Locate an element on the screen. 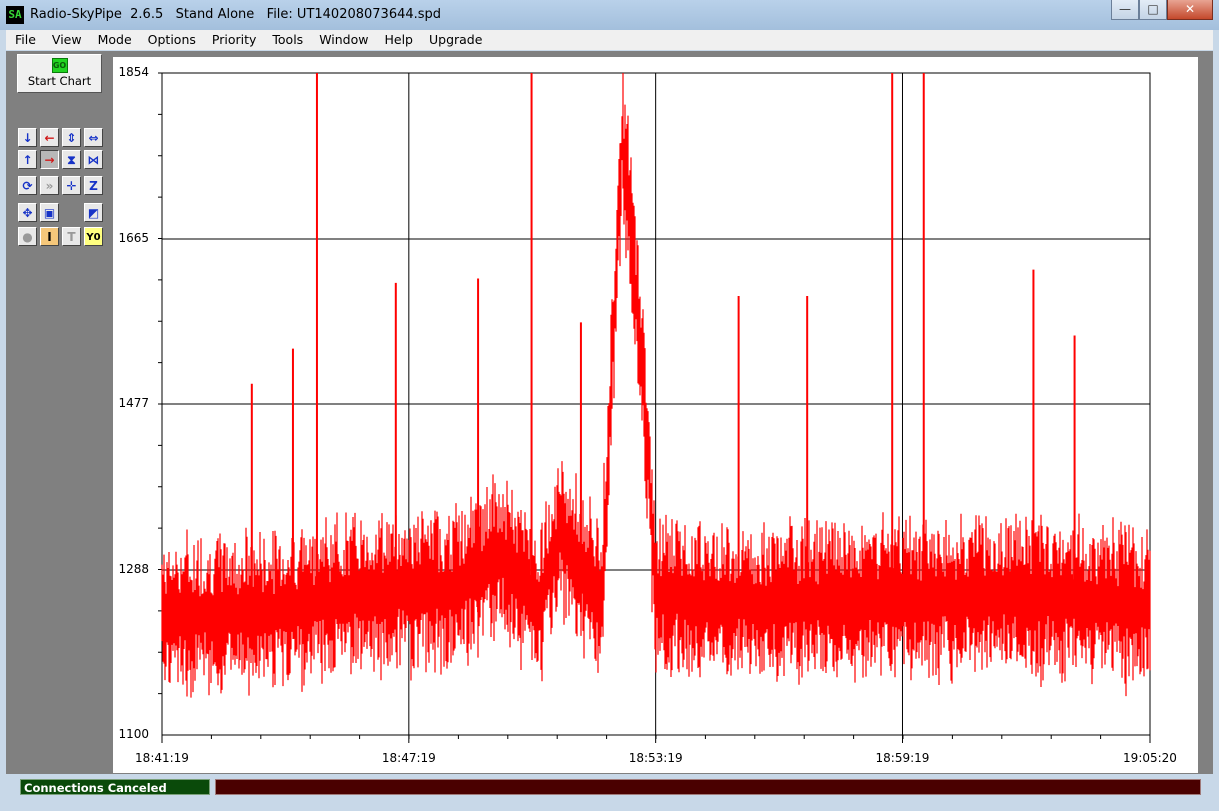 The image size is (1219, 811). menu-tools: Tools is located at coordinates (286, 40).